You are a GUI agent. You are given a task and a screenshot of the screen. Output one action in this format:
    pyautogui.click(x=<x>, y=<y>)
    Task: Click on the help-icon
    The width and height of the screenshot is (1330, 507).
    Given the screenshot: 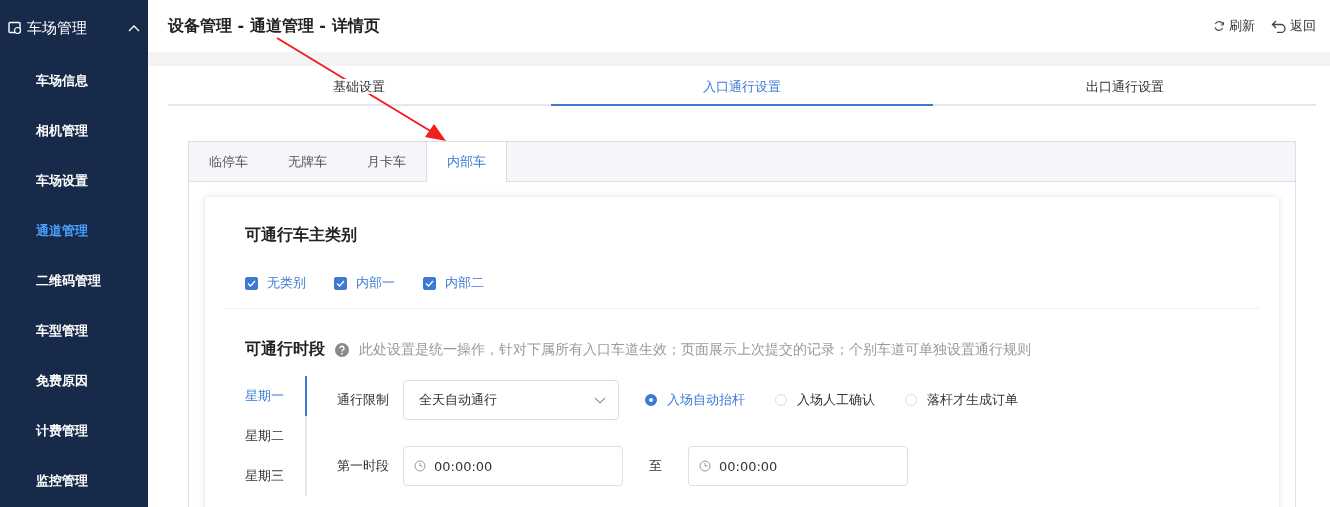 What is the action you would take?
    pyautogui.click(x=342, y=349)
    